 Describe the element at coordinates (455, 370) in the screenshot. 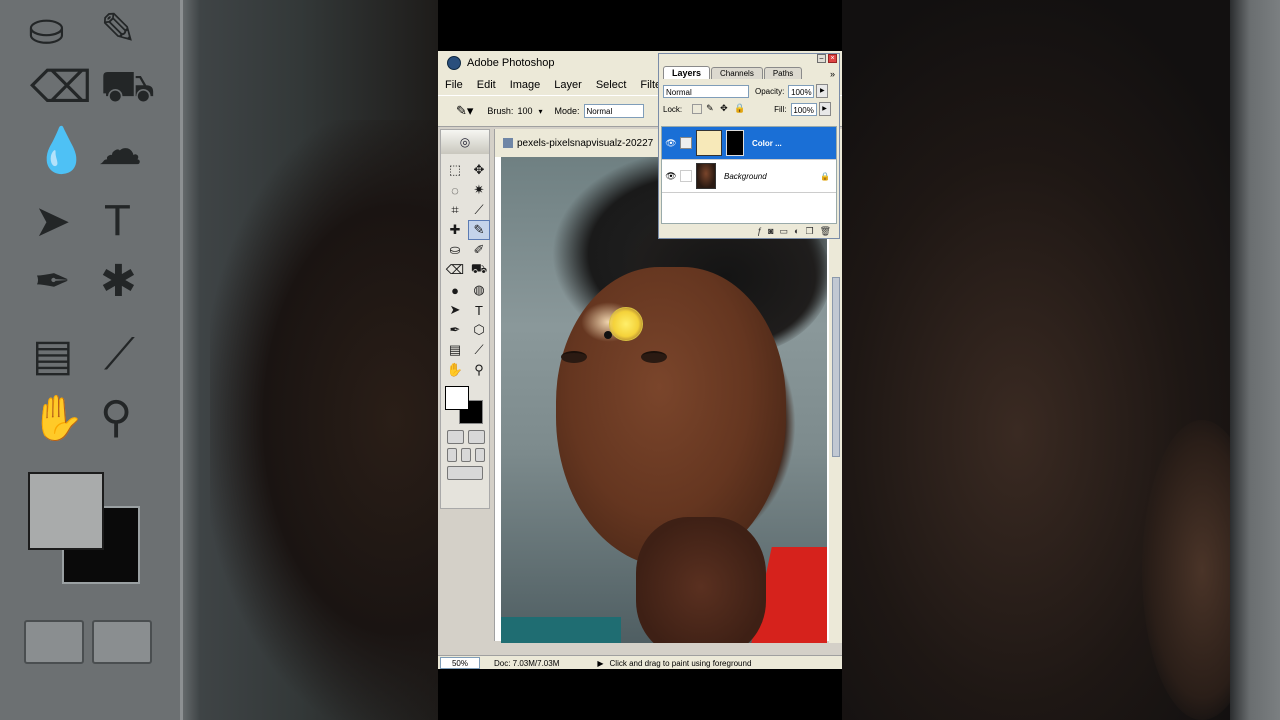

I see `hand-icon: ✋` at that location.